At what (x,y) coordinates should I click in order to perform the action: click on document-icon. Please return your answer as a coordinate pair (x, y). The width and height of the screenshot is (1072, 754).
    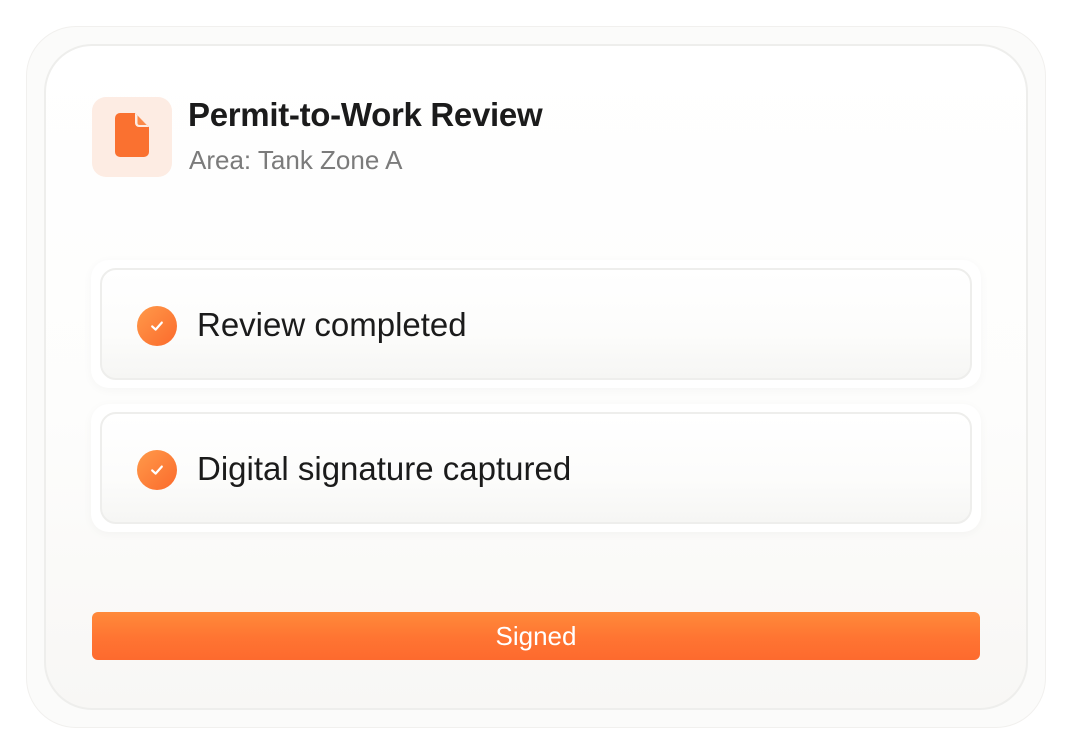
    Looking at the image, I should click on (132, 137).